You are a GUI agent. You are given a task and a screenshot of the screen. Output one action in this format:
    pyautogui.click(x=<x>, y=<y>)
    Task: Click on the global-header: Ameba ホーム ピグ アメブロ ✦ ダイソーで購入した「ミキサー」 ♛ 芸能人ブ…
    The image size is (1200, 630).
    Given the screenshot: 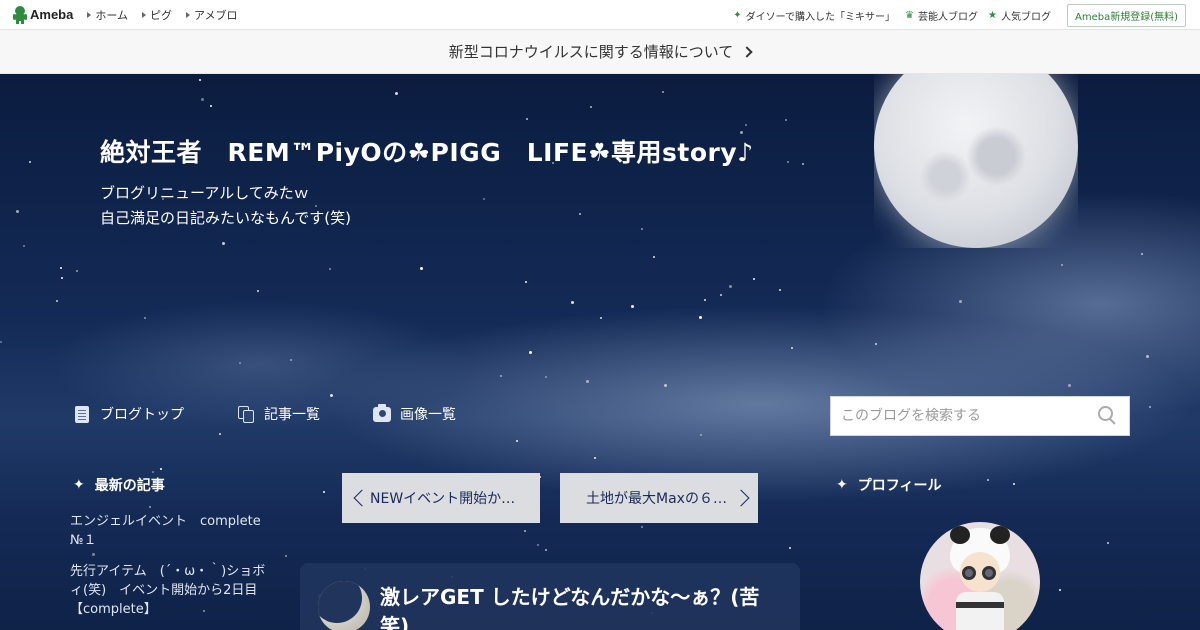 What is the action you would take?
    pyautogui.click(x=600, y=15)
    